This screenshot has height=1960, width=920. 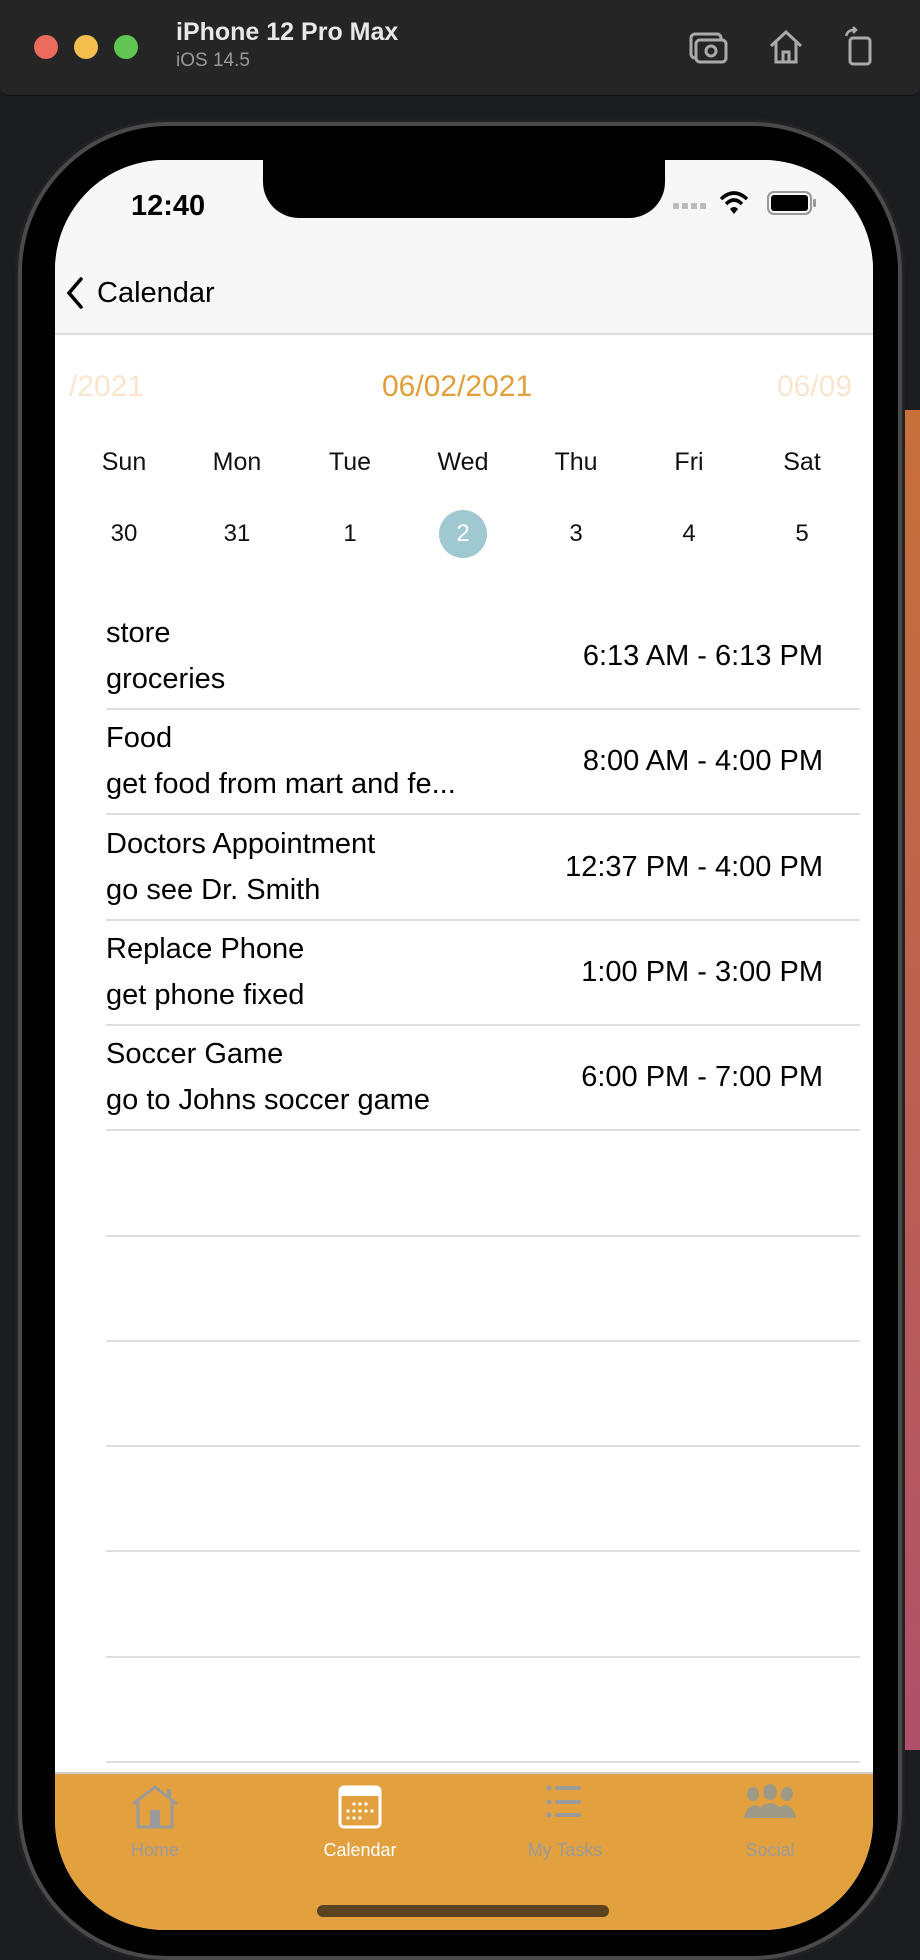 What do you see at coordinates (463, 1911) in the screenshot?
I see `home-indicator` at bounding box center [463, 1911].